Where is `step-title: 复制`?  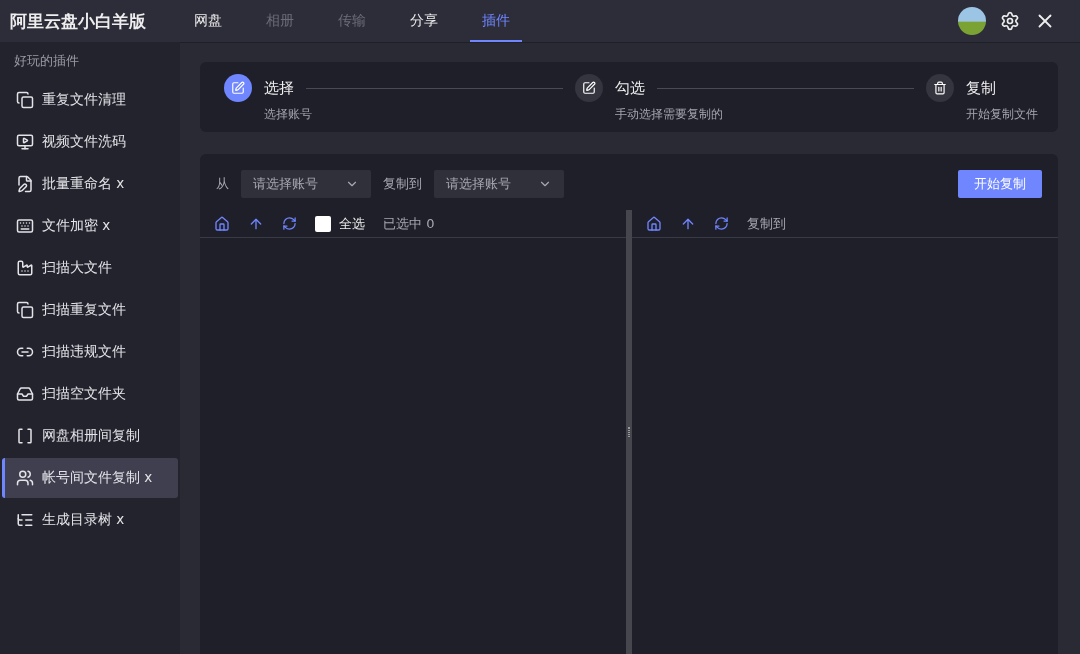 step-title: 复制 is located at coordinates (981, 88).